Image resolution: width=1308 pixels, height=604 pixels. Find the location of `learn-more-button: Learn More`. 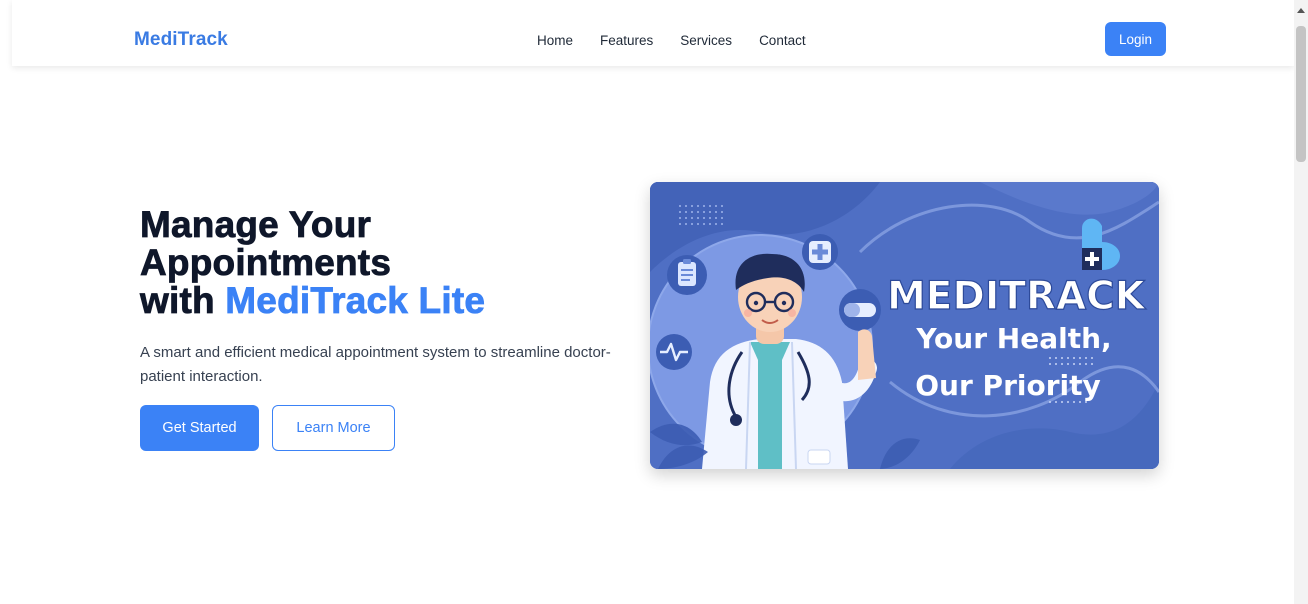

learn-more-button: Learn More is located at coordinates (333, 428).